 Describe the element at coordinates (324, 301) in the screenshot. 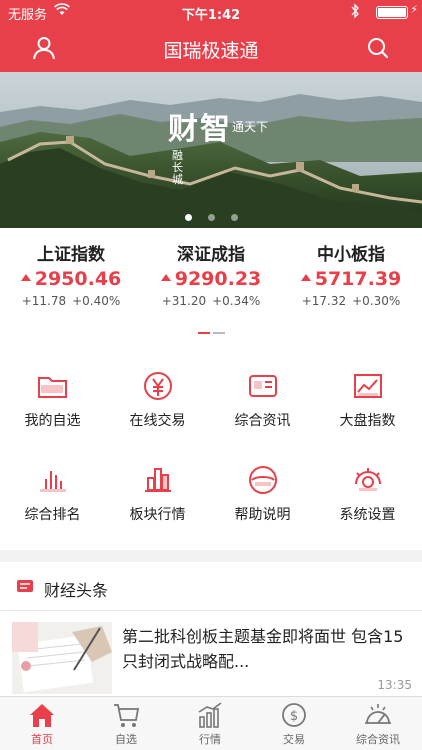

I see `index-change-amount: +17.32` at that location.